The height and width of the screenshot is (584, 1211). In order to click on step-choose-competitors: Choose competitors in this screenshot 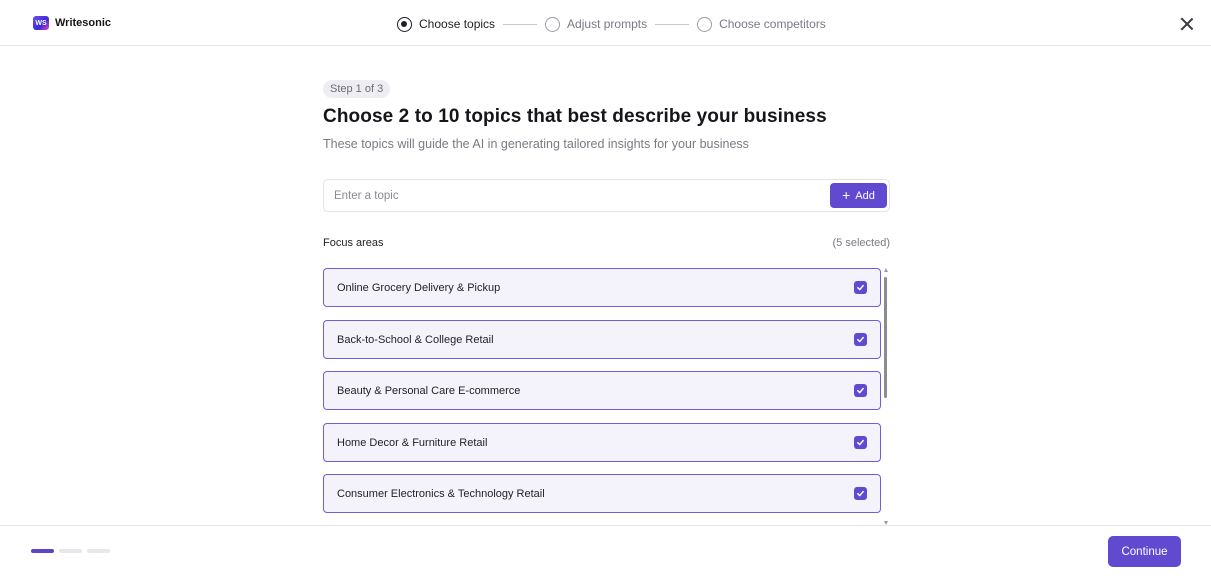, I will do `click(761, 24)`.